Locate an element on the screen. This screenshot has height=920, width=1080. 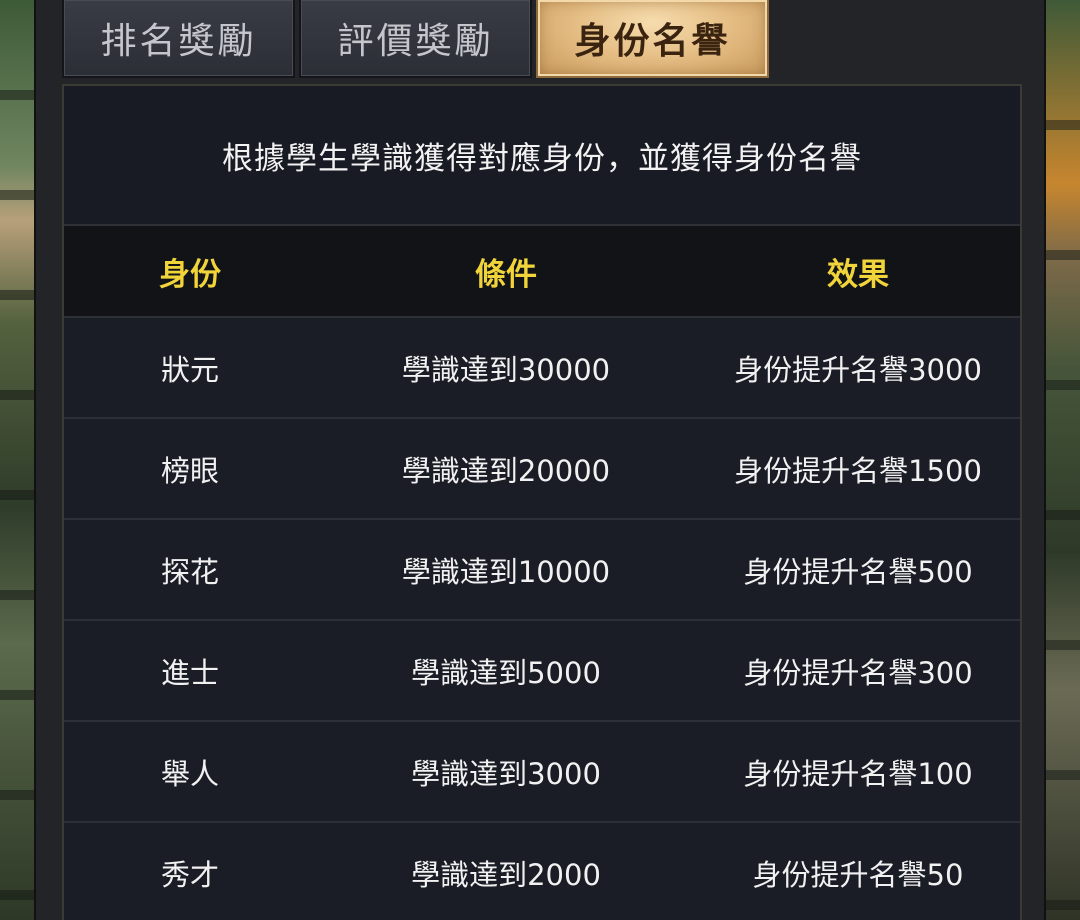
condition-cell: 學識達到20000 is located at coordinates (506, 470).